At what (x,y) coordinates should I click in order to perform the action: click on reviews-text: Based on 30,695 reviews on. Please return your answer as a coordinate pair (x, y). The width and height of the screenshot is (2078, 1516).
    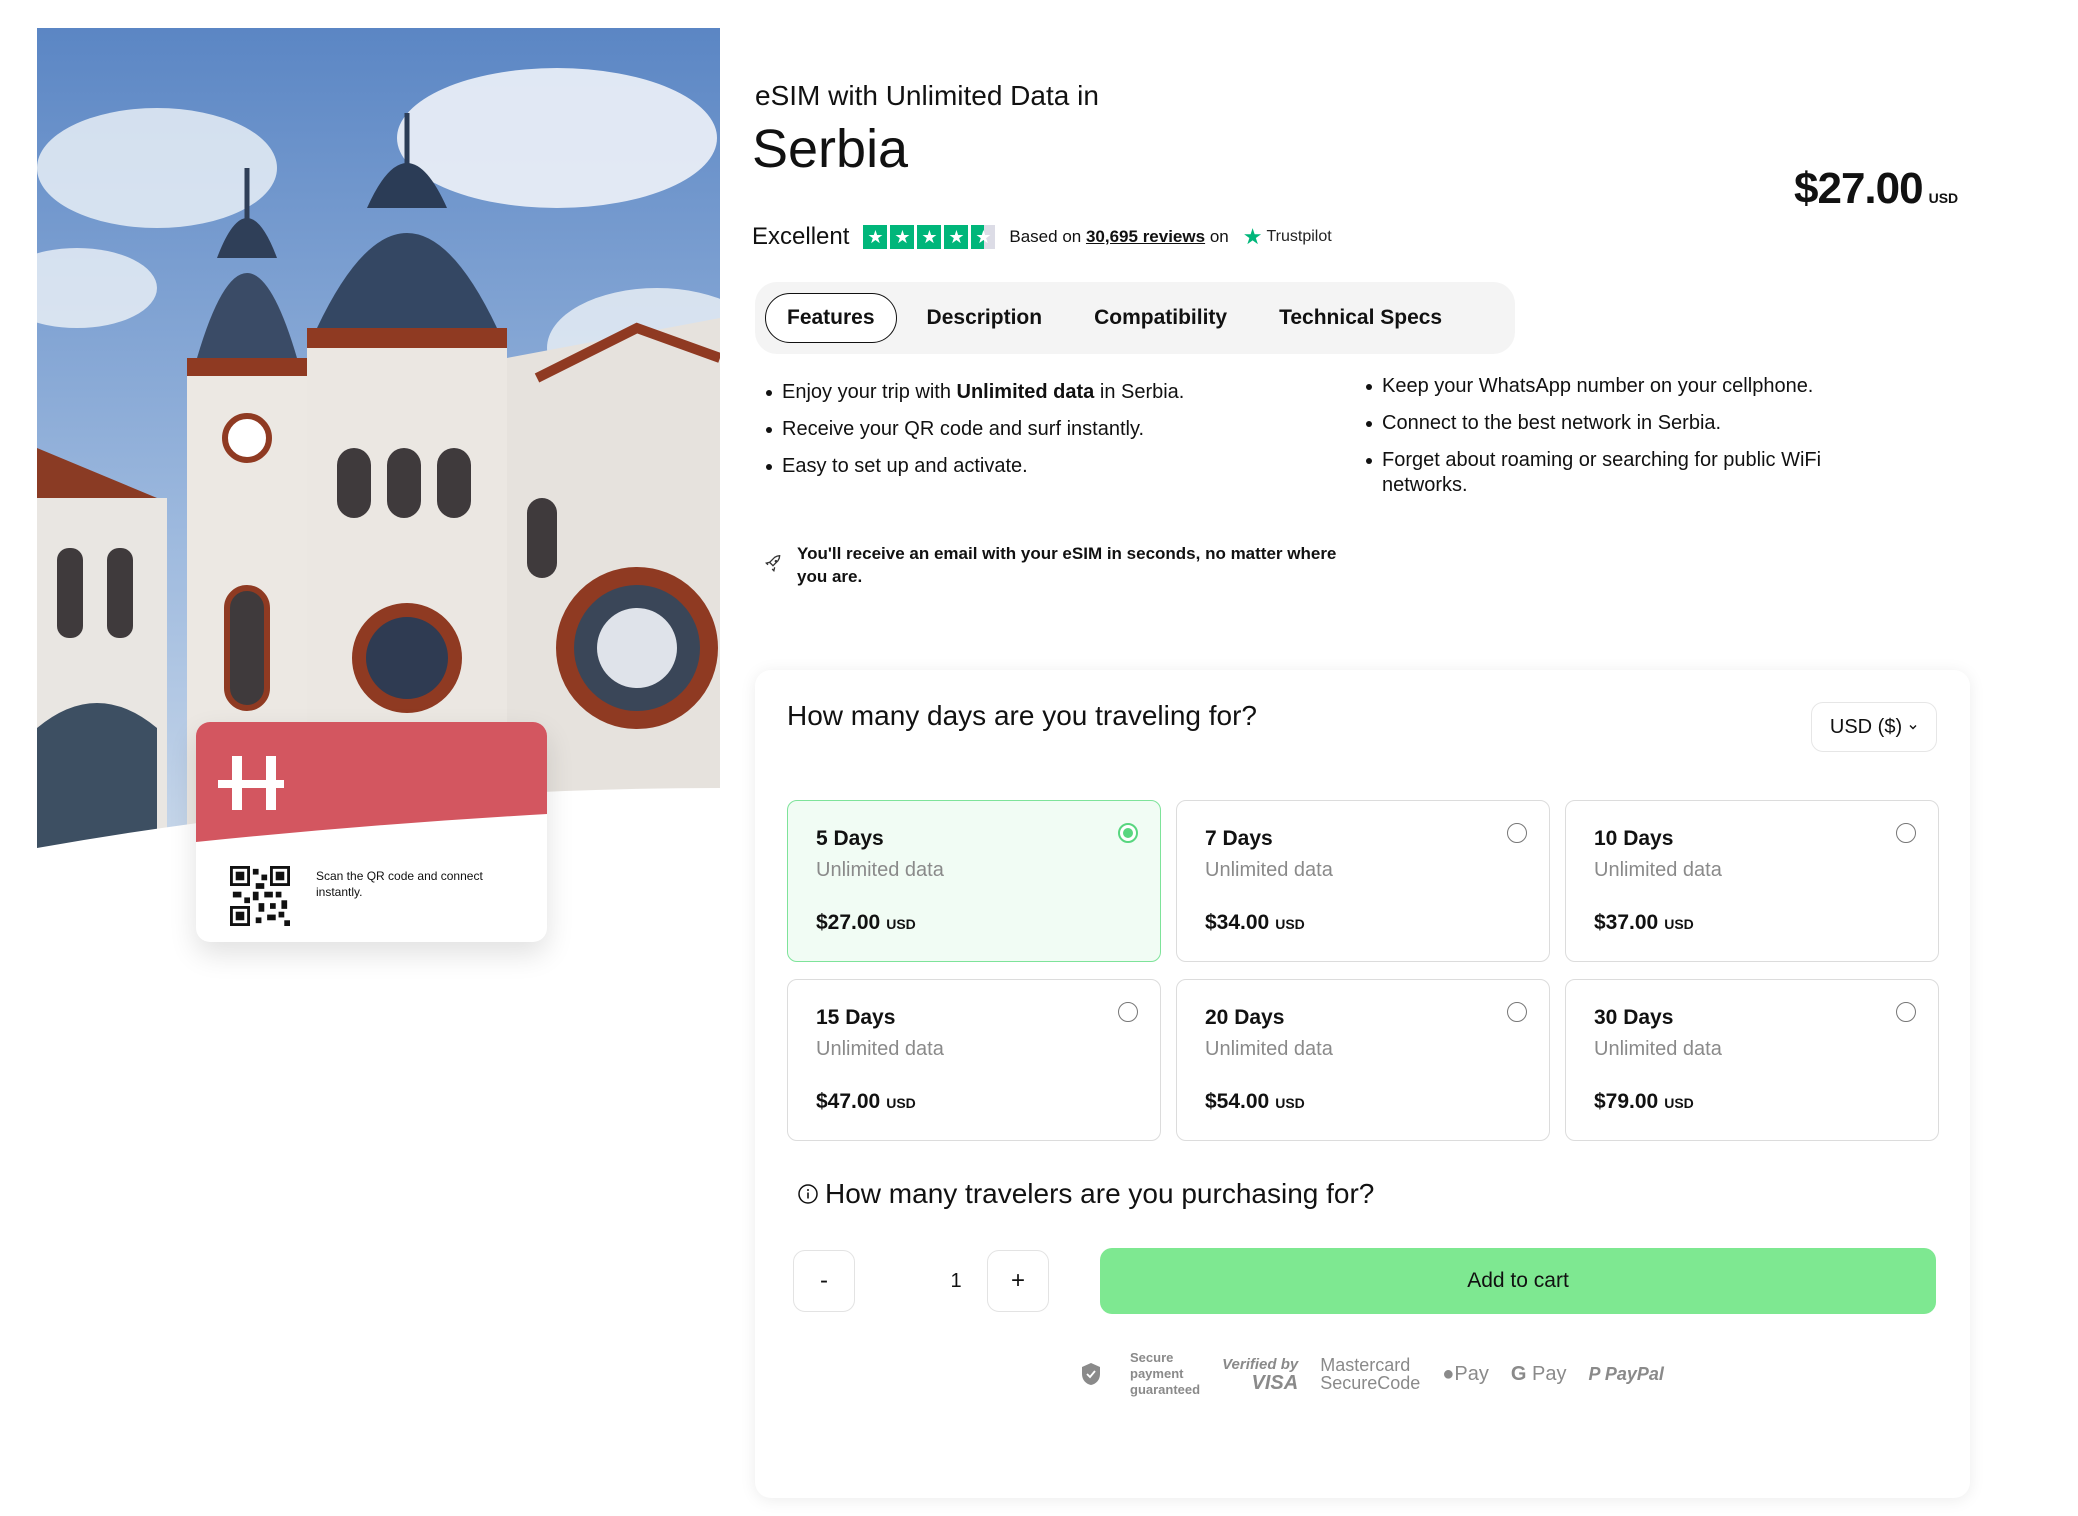
    Looking at the image, I should click on (1119, 236).